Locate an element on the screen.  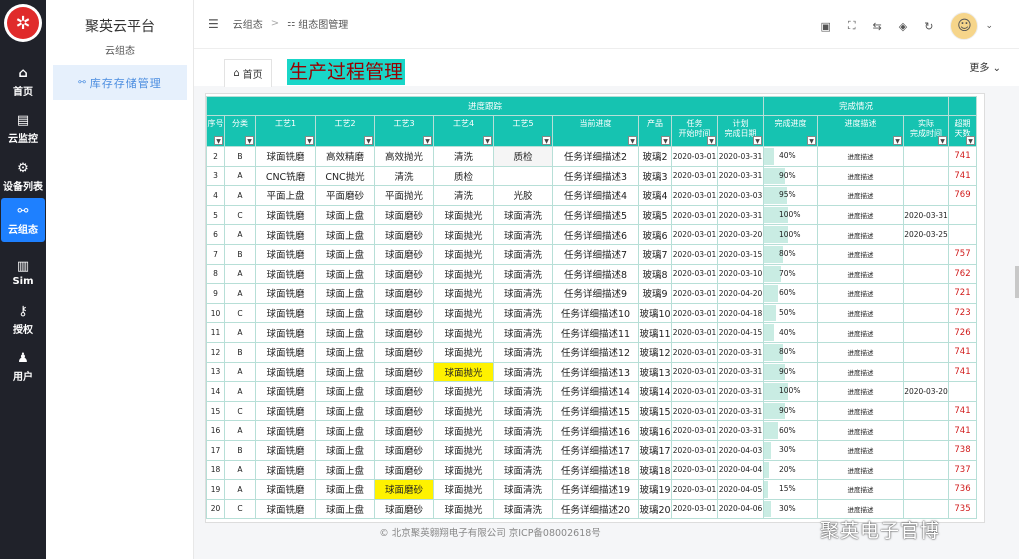
table-cell: 2020-03-15 is located at coordinates (740, 254).